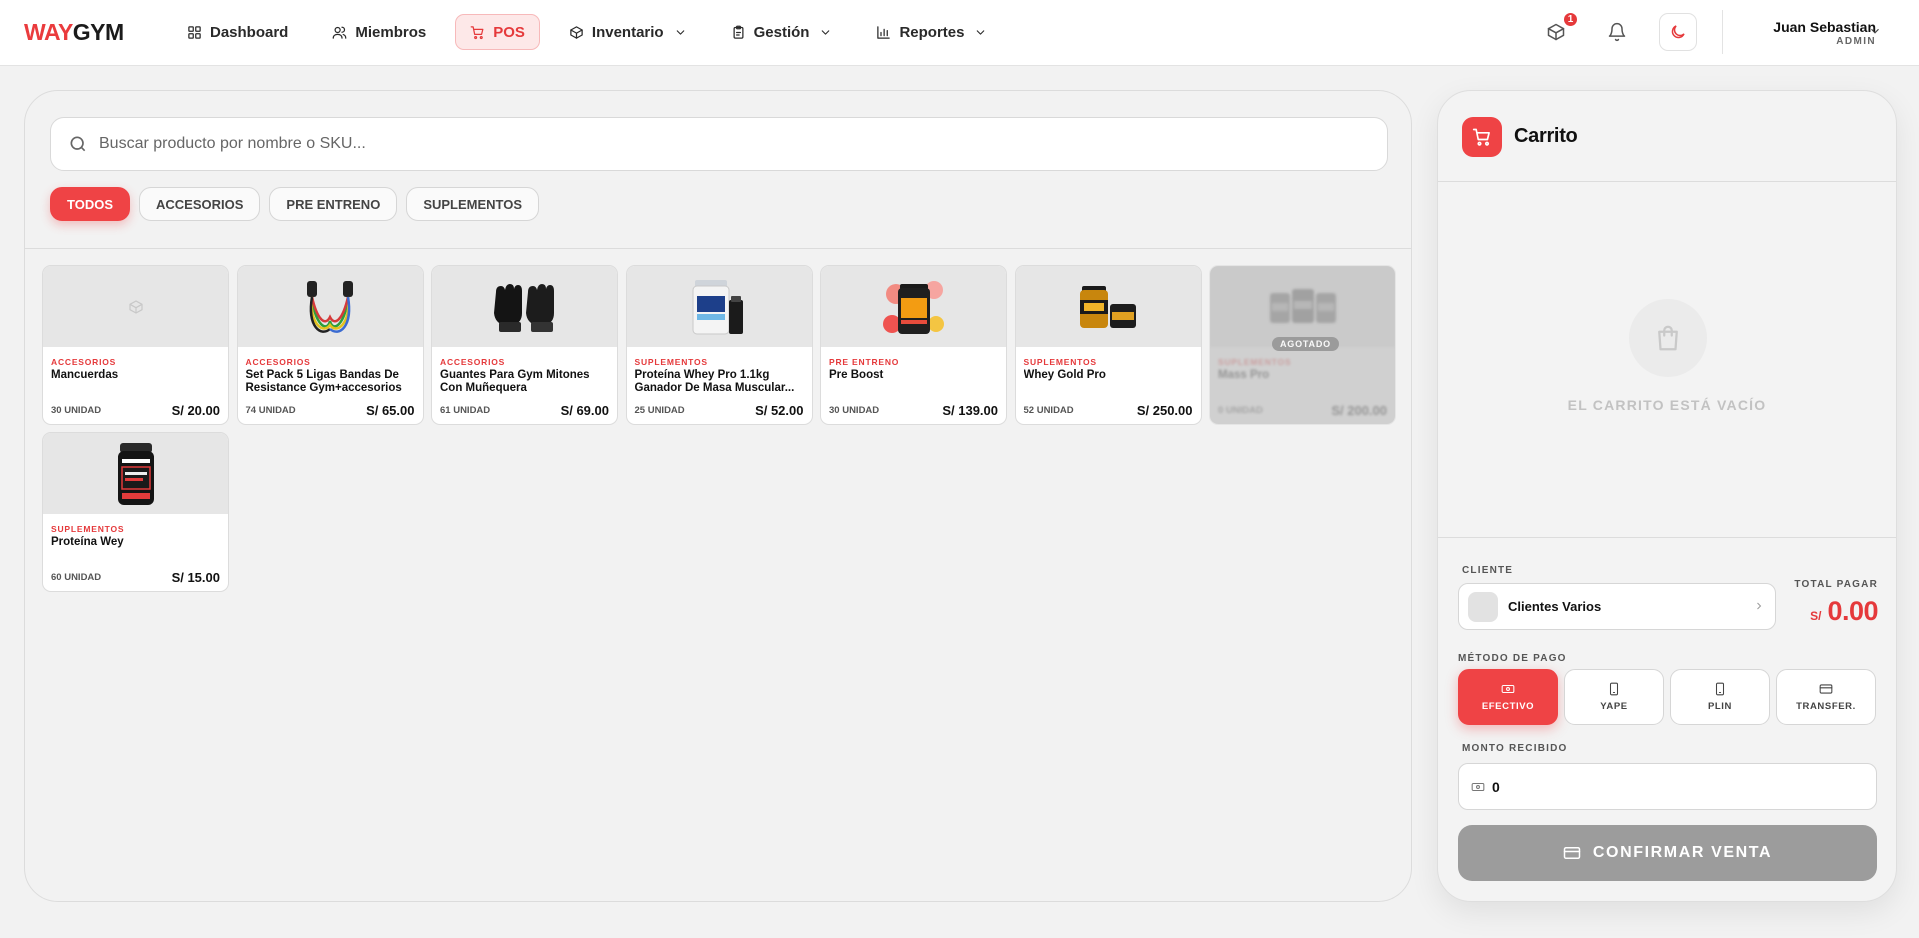 The image size is (1919, 938). What do you see at coordinates (339, 32) in the screenshot?
I see `users-icon` at bounding box center [339, 32].